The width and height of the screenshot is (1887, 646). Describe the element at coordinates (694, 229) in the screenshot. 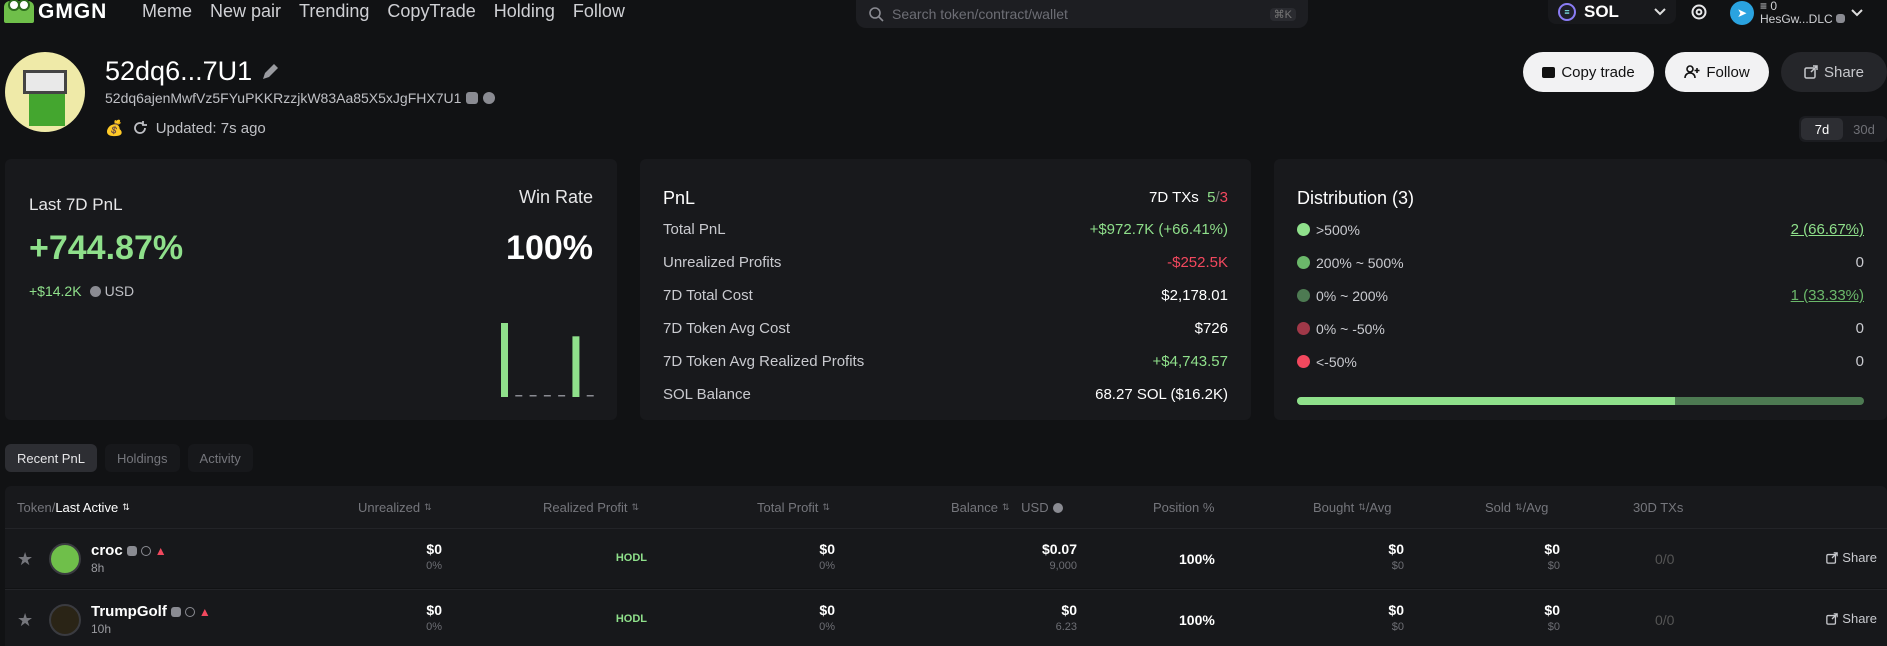

I see `pnl-stat-label: Total PnL` at that location.